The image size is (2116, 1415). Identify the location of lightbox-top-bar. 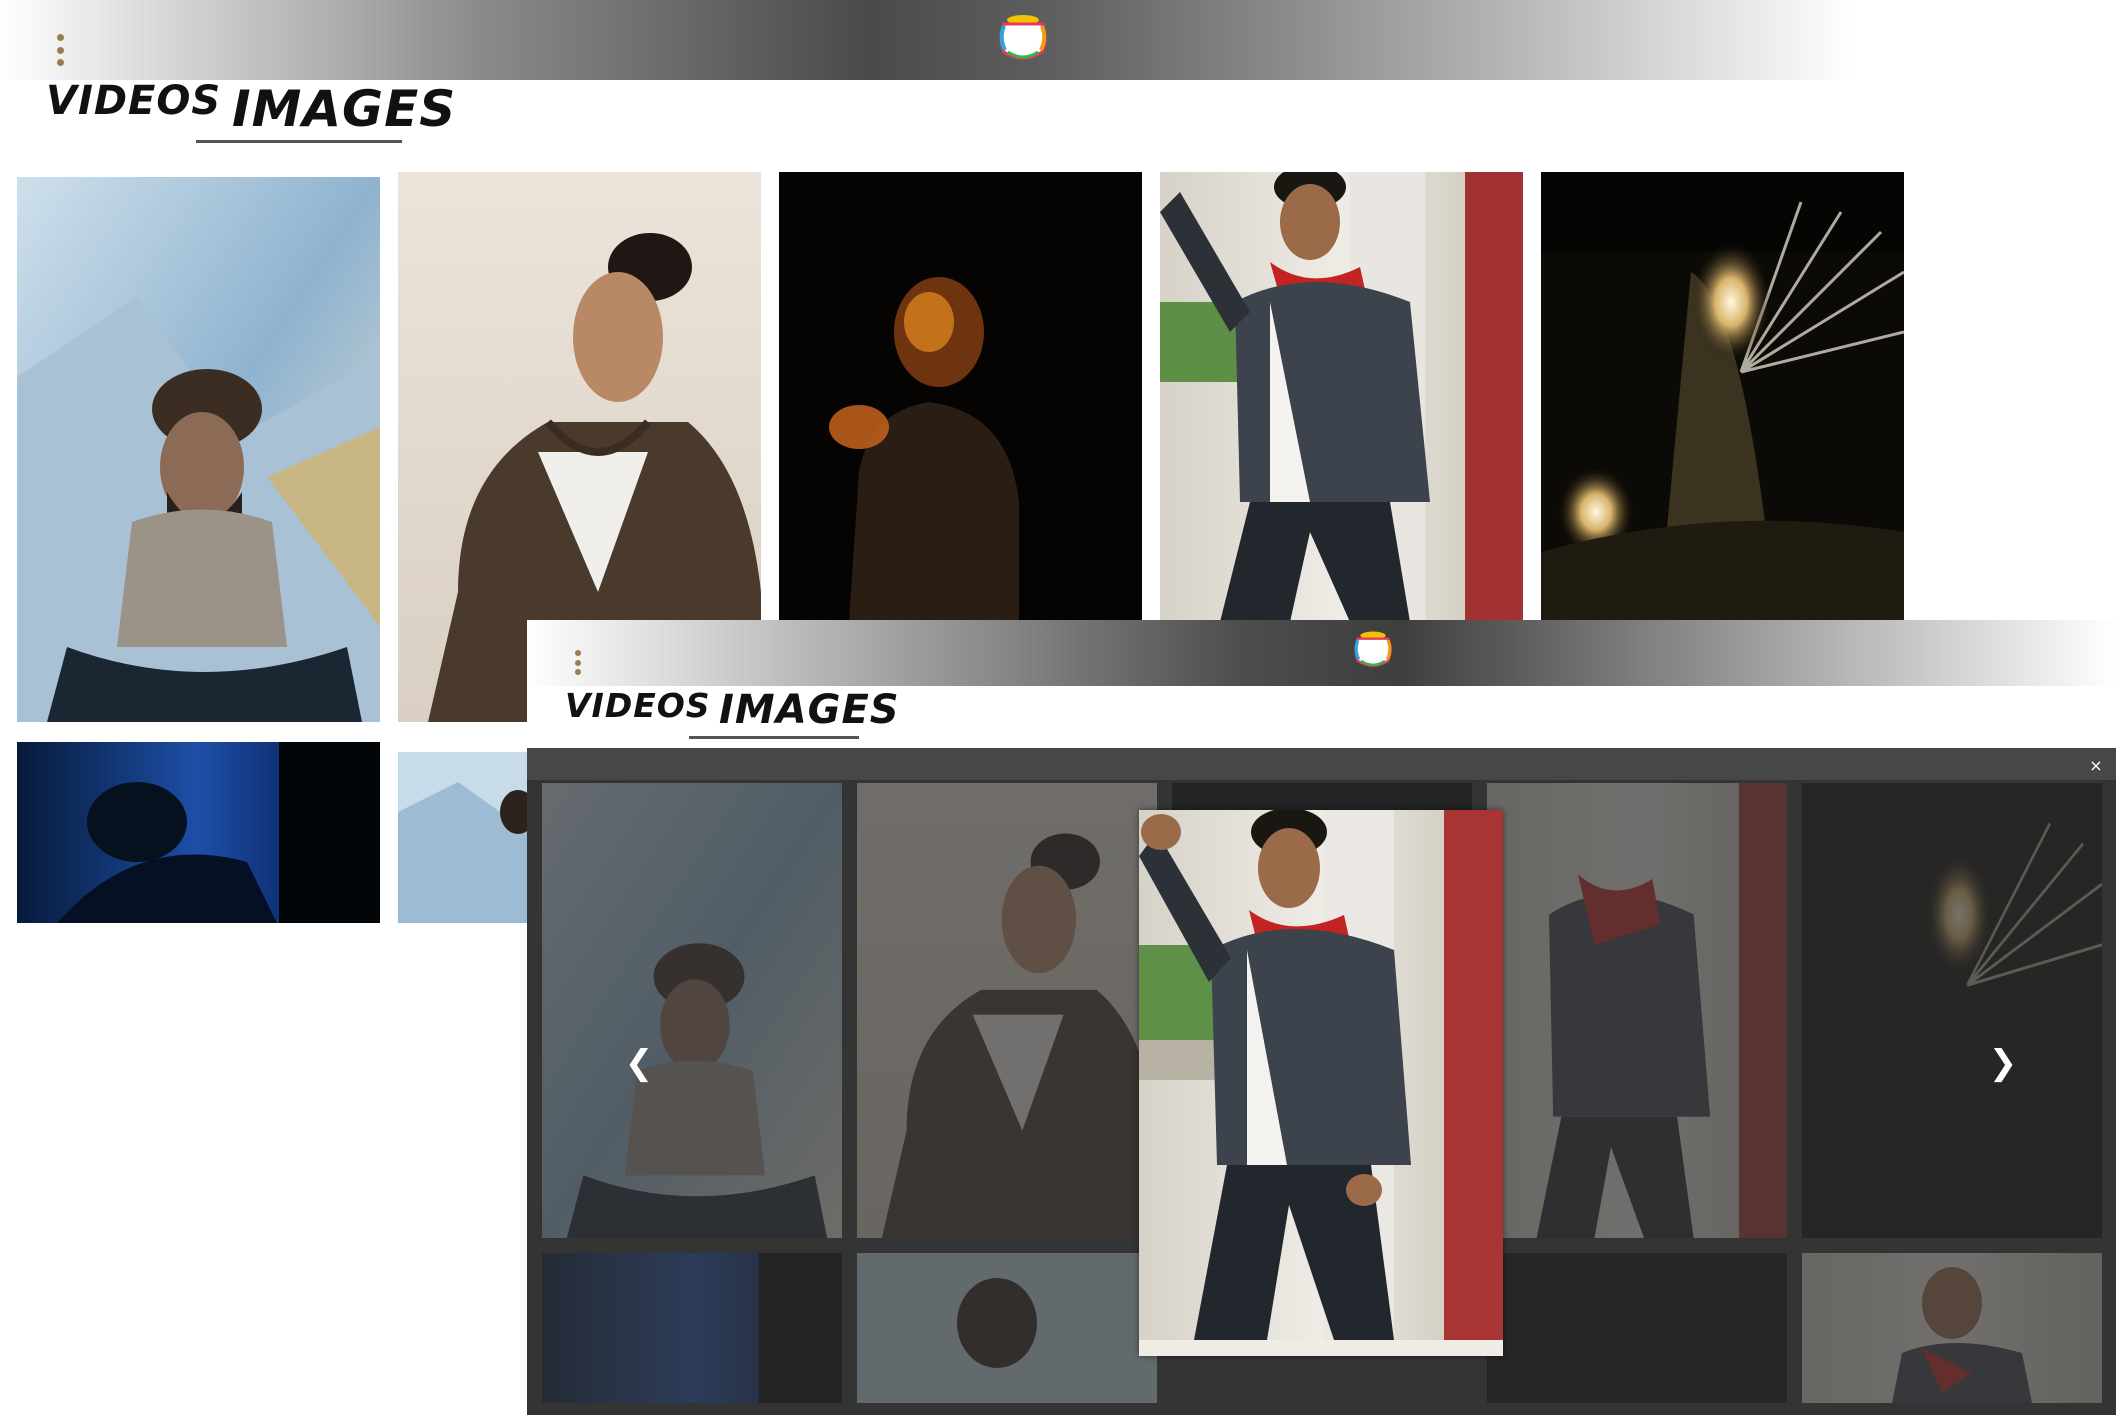
(1321, 764).